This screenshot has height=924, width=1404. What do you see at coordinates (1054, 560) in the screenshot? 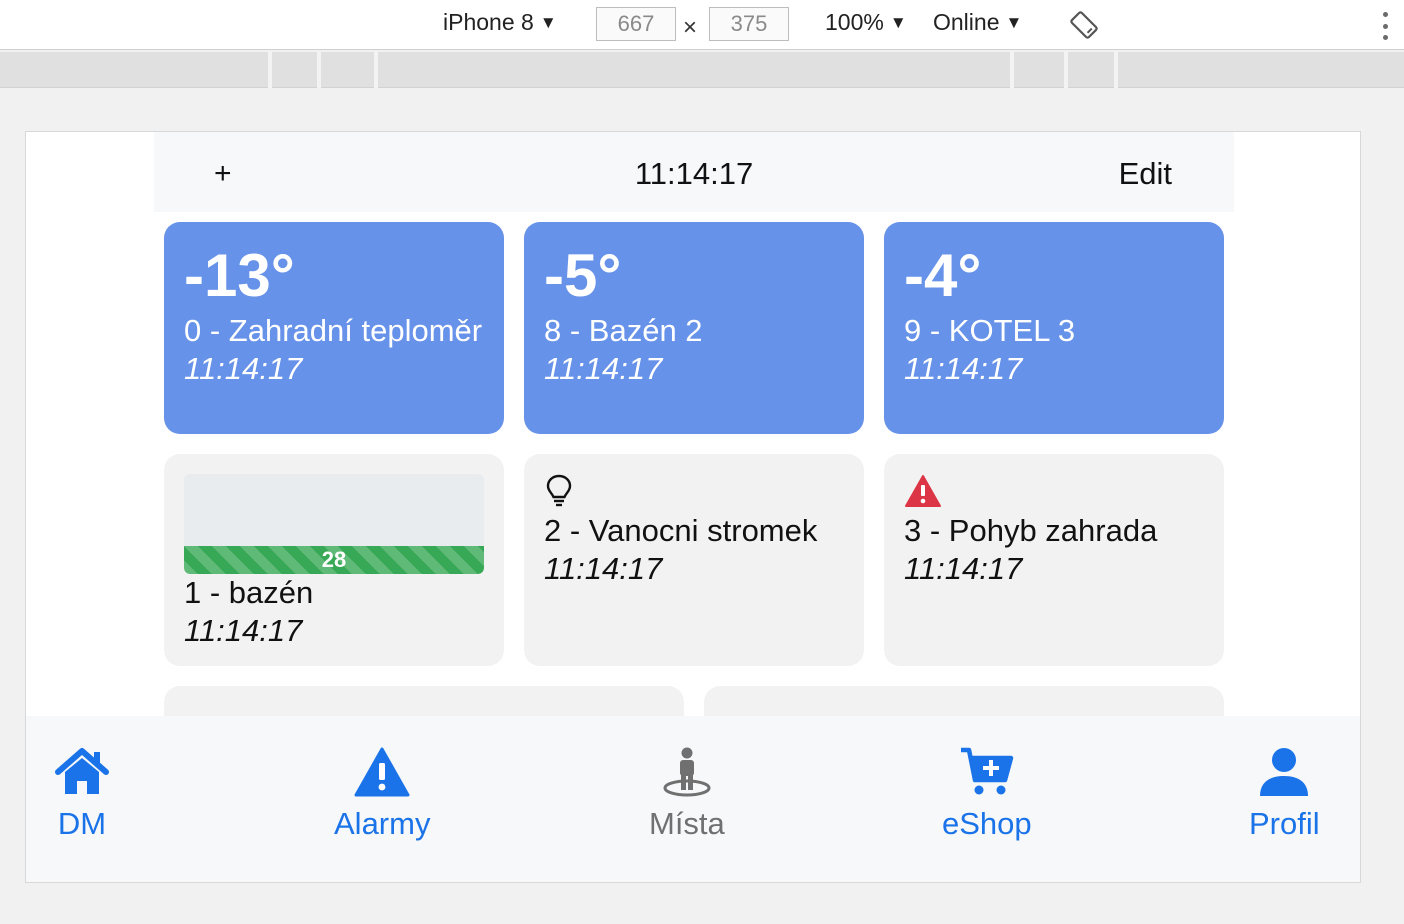
I see `sensor-card: 3 - Pohyb zahrada 11:14:17` at bounding box center [1054, 560].